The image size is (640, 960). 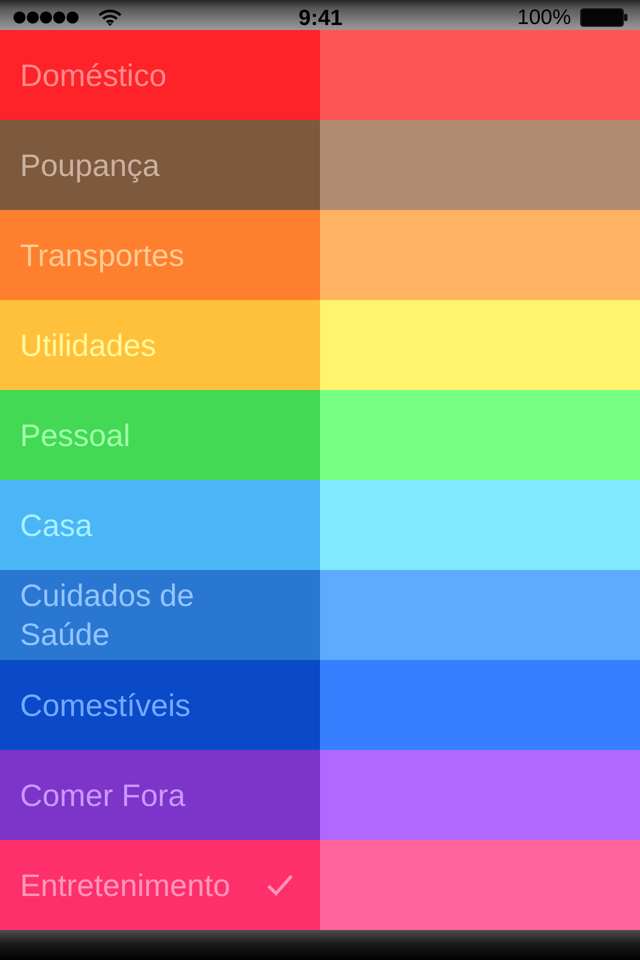 I want to click on category-item: Comer Fora, so click(x=160, y=795).